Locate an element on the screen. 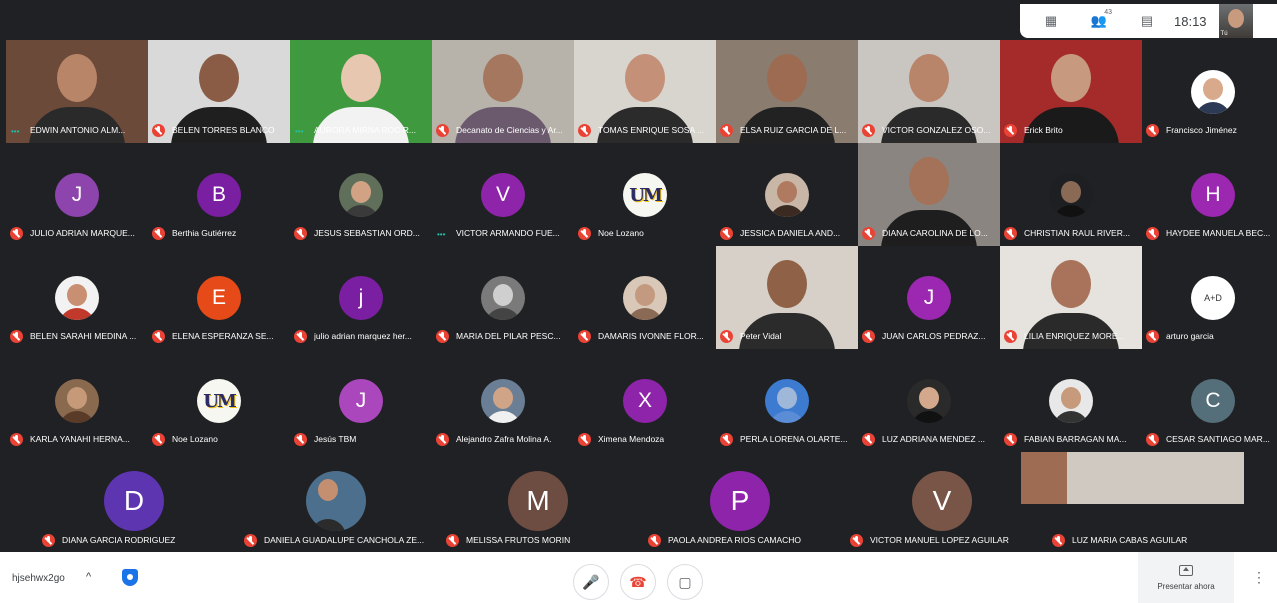 The width and height of the screenshot is (1277, 603). participant-tile: M MELISSA FRUTOS MORIN is located at coordinates (538, 502).